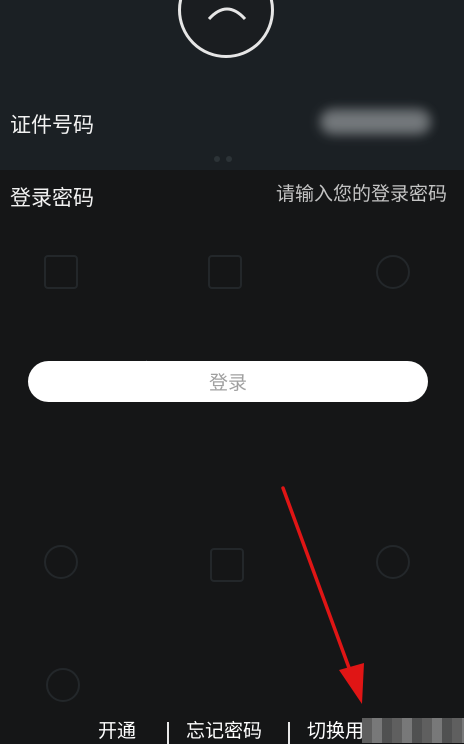 The width and height of the screenshot is (464, 744). What do you see at coordinates (337, 194) in the screenshot?
I see `password-input` at bounding box center [337, 194].